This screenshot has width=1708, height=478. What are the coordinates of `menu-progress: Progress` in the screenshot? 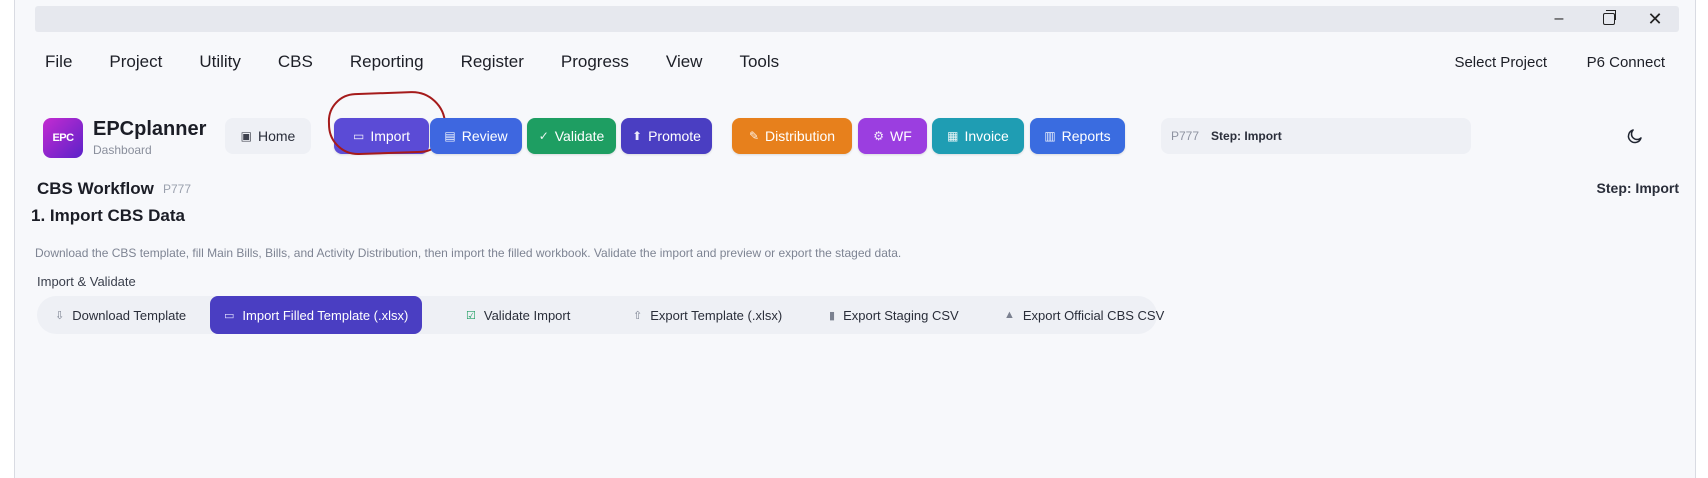 It's located at (595, 62).